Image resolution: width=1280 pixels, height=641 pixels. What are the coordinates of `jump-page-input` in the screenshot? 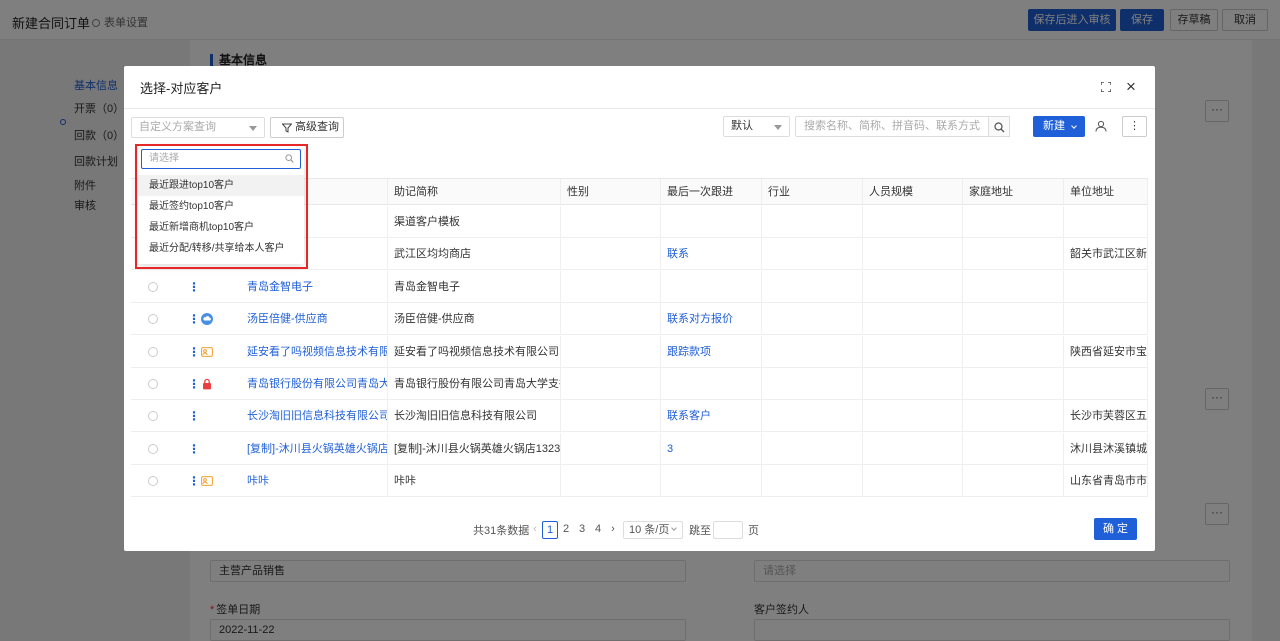 It's located at (728, 530).